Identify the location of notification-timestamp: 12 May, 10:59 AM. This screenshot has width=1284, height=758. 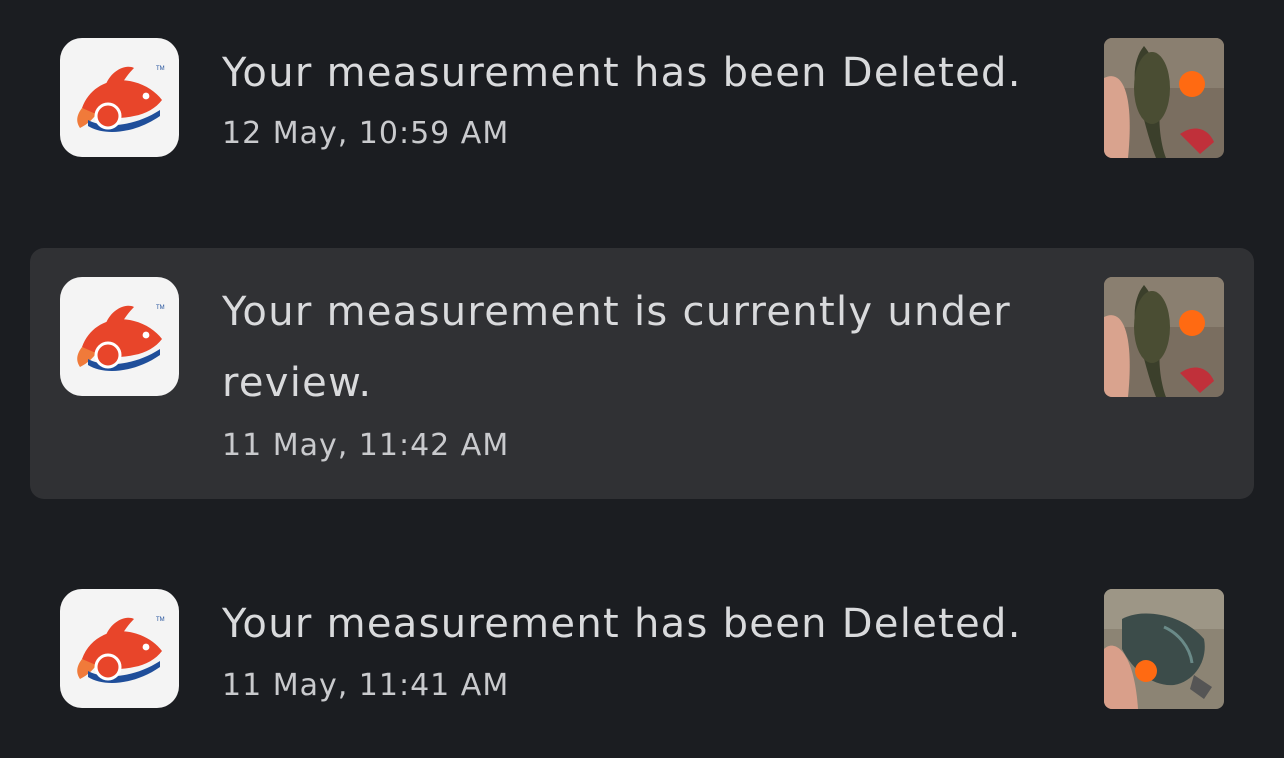
(366, 133).